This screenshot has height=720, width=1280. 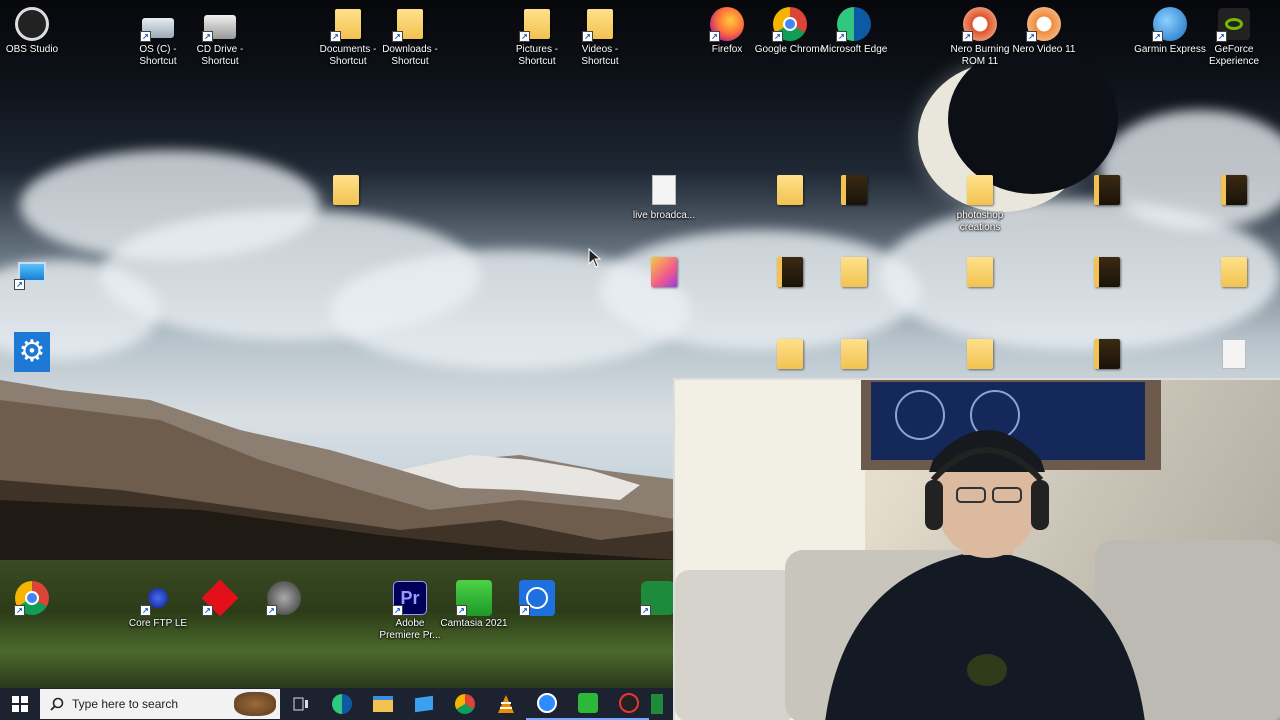 I want to click on memorex-desktop-icon: ↗, so click(x=284, y=599).